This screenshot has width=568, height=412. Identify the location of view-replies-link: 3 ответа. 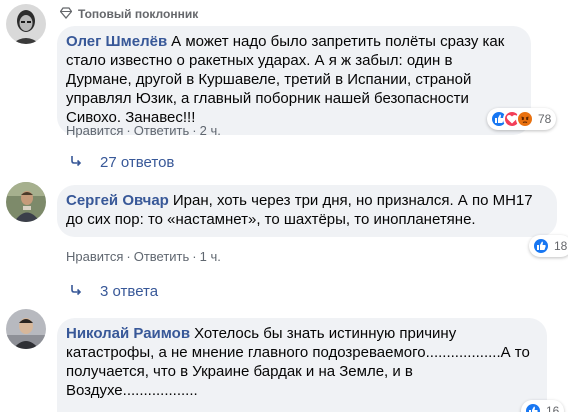
(114, 291).